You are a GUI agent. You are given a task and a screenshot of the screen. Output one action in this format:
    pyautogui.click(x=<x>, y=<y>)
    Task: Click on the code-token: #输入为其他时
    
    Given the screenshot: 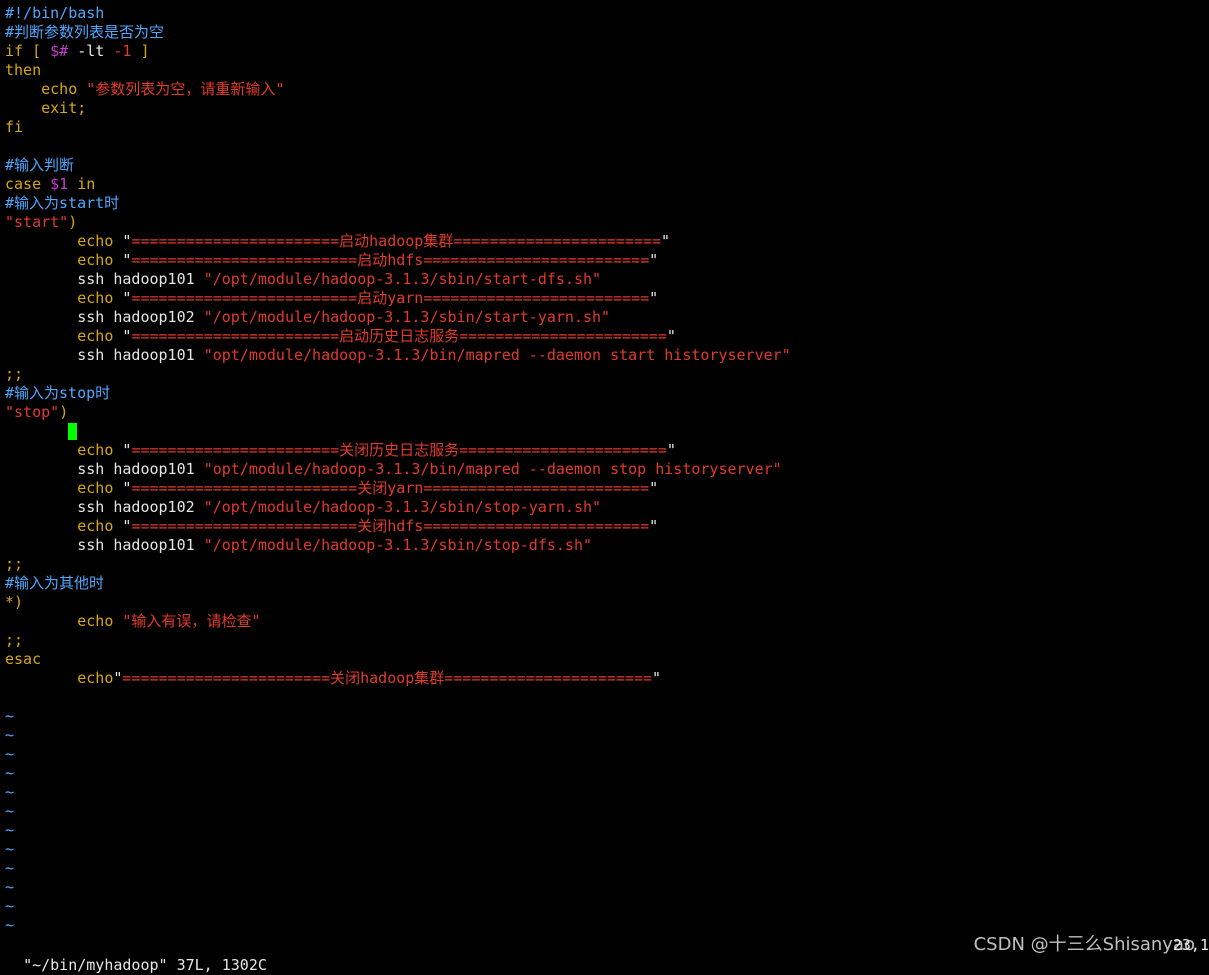 What is the action you would take?
    pyautogui.click(x=55, y=583)
    